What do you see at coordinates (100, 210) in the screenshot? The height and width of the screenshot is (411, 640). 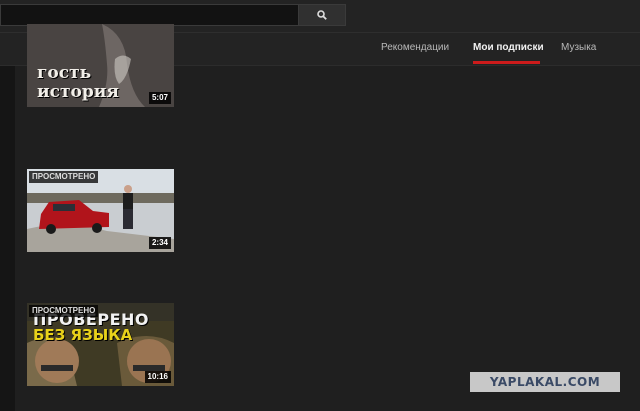 I see `video-thumbnail-2: ПРОСМОТРЕНО 2:34` at bounding box center [100, 210].